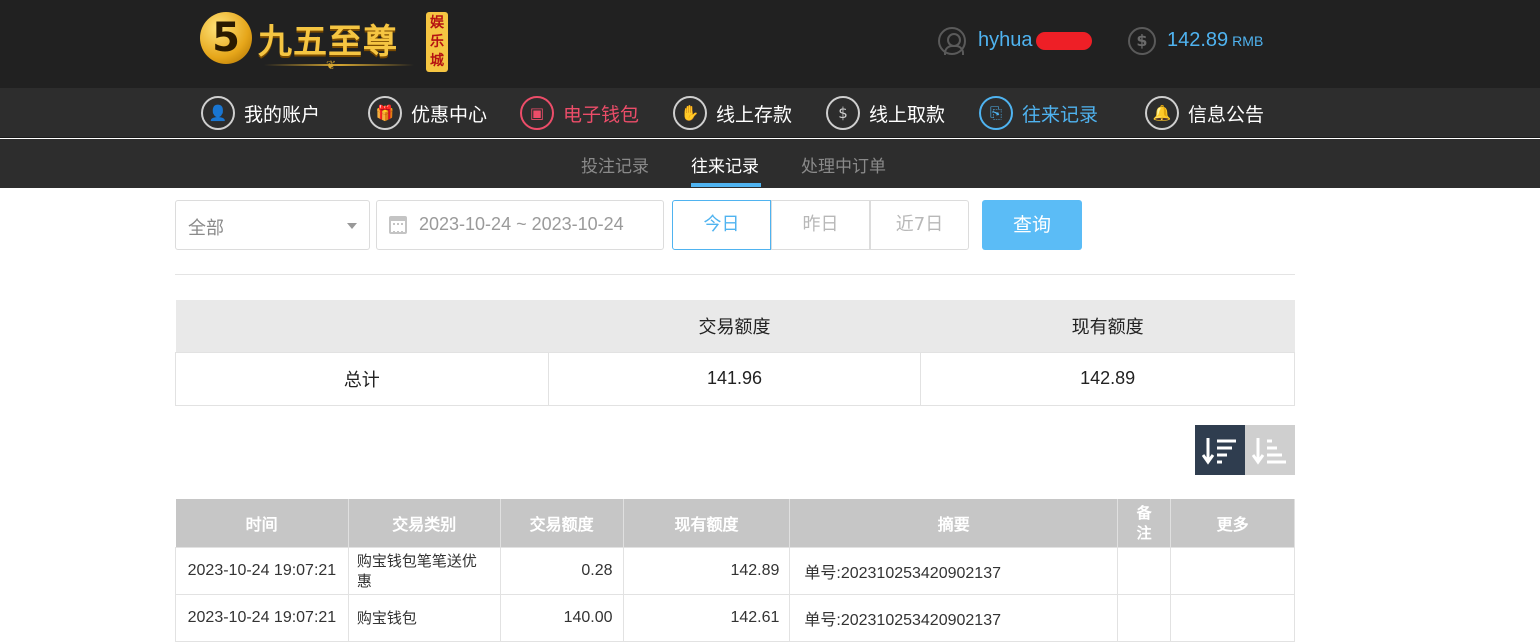 The image size is (1540, 642). What do you see at coordinates (437, 42) in the screenshot?
I see `logo-badge: 娱 乐 城` at bounding box center [437, 42].